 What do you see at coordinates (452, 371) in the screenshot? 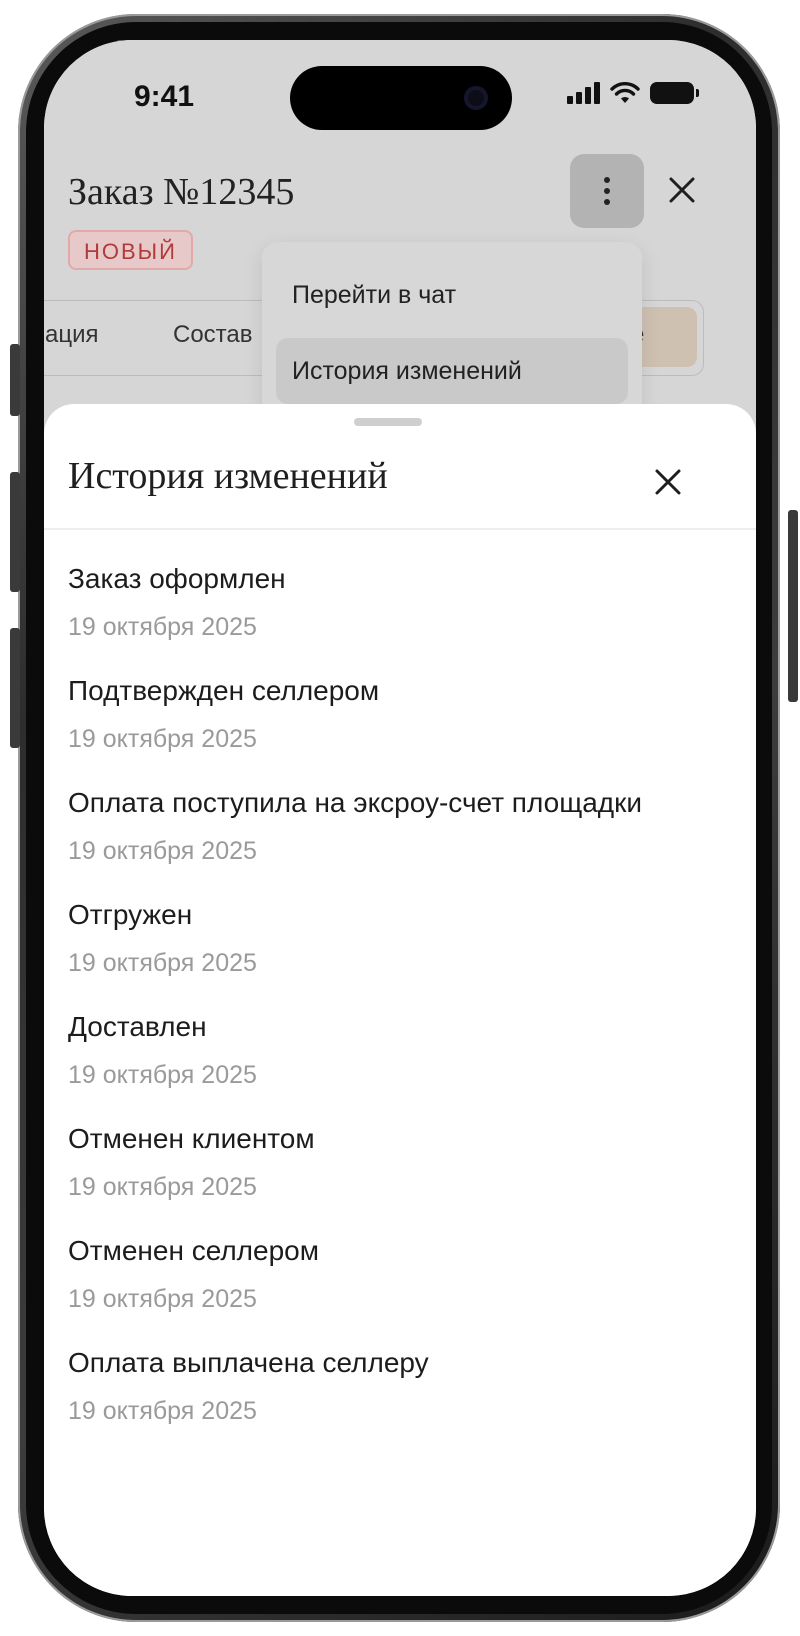
I see `menu-item-change-history: История изменений` at bounding box center [452, 371].